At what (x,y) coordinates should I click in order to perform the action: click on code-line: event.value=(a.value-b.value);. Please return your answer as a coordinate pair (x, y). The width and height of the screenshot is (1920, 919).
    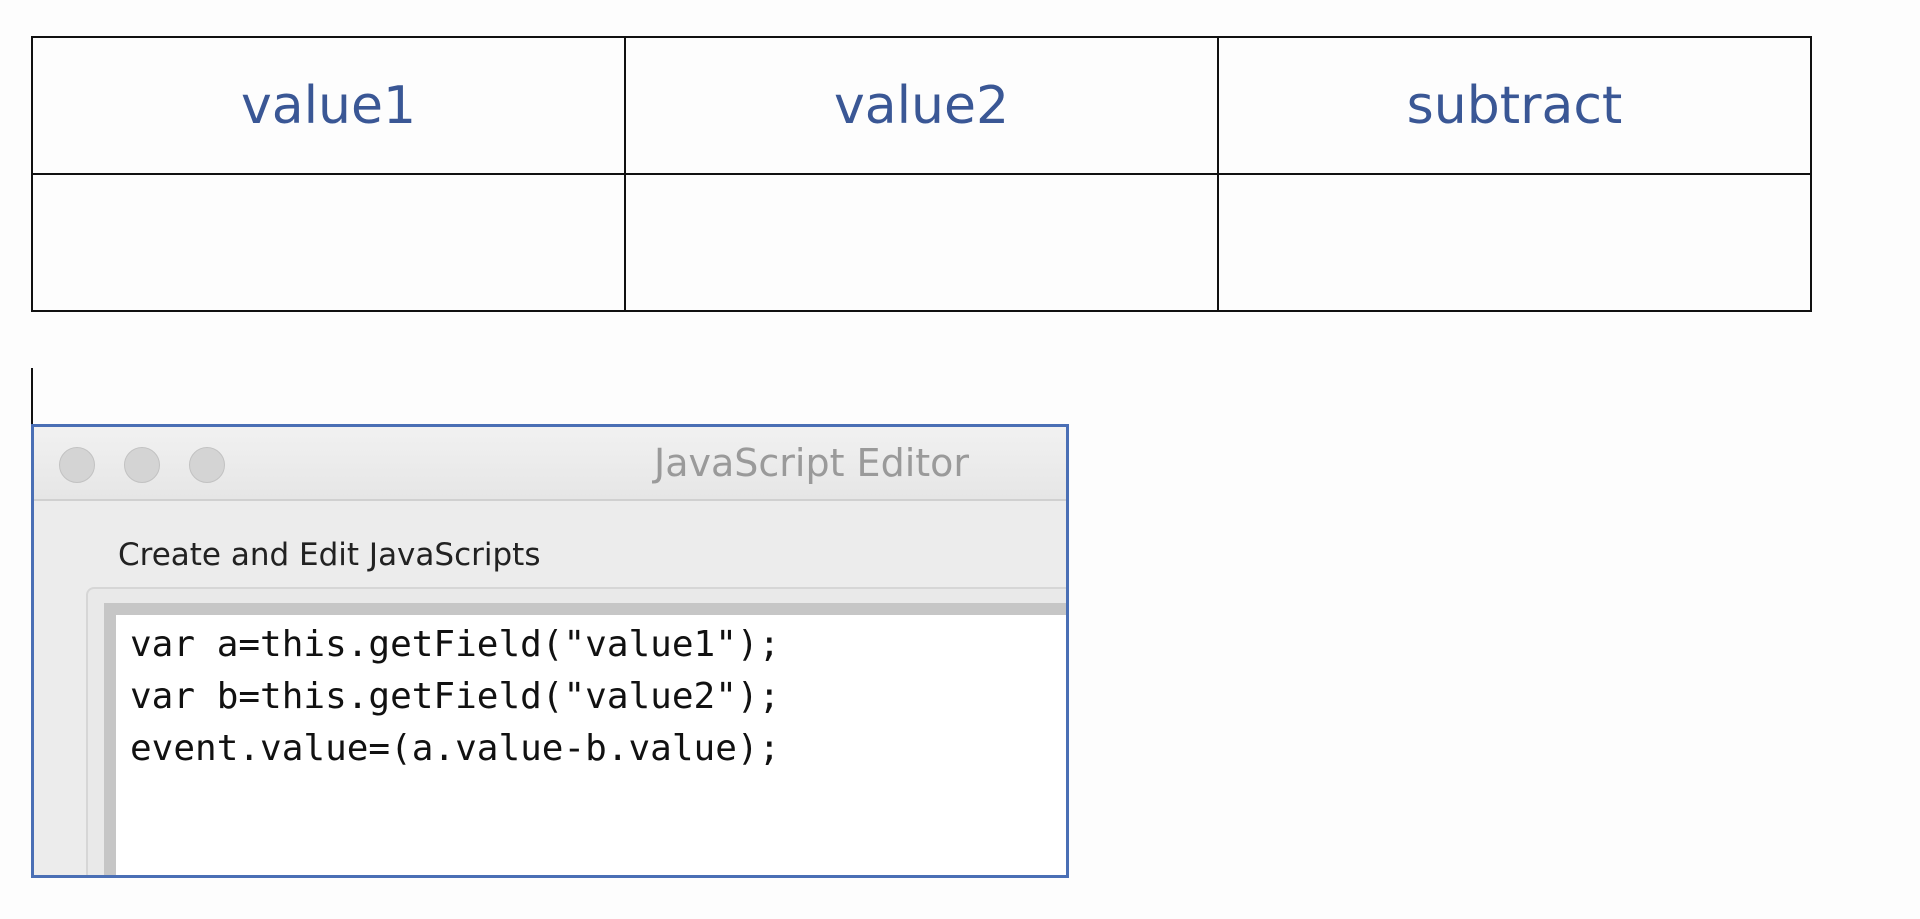
    Looking at the image, I should click on (455, 748).